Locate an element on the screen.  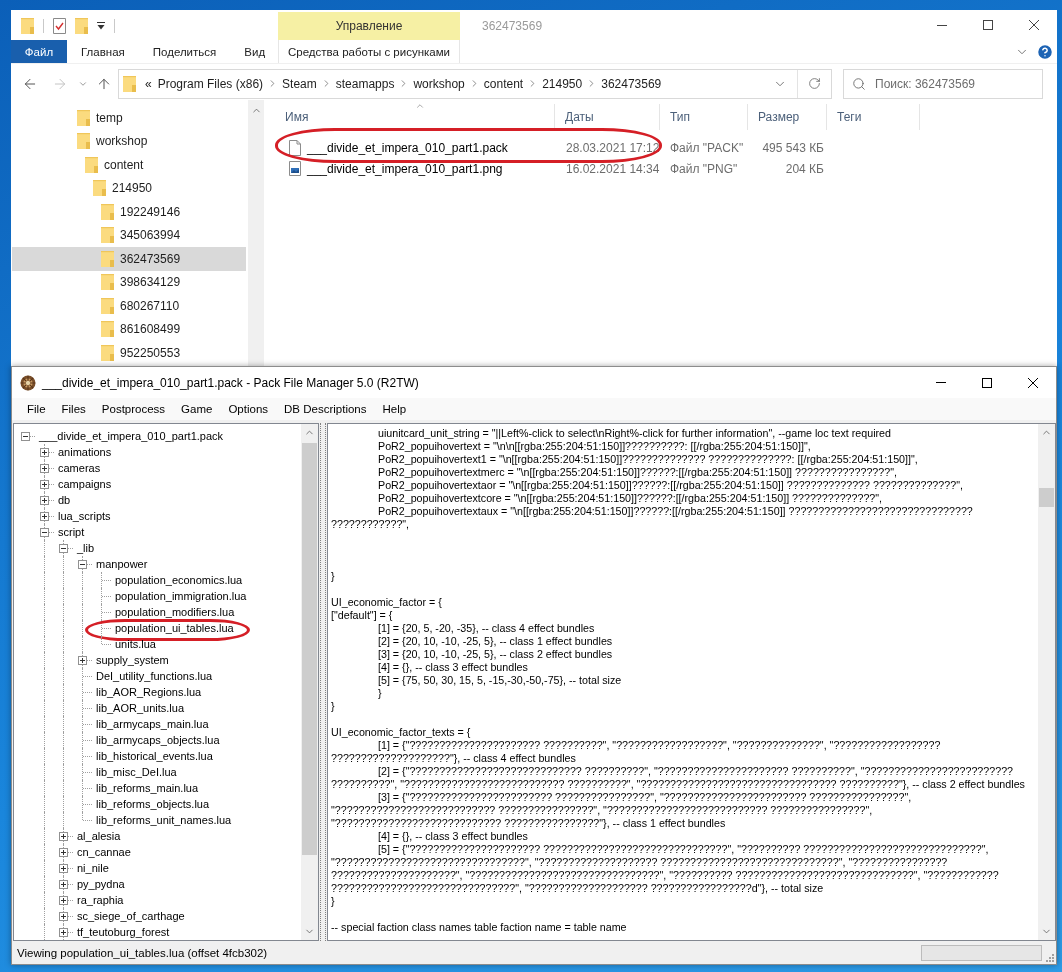
search-field: Поиск: 362473569 is located at coordinates (943, 83).